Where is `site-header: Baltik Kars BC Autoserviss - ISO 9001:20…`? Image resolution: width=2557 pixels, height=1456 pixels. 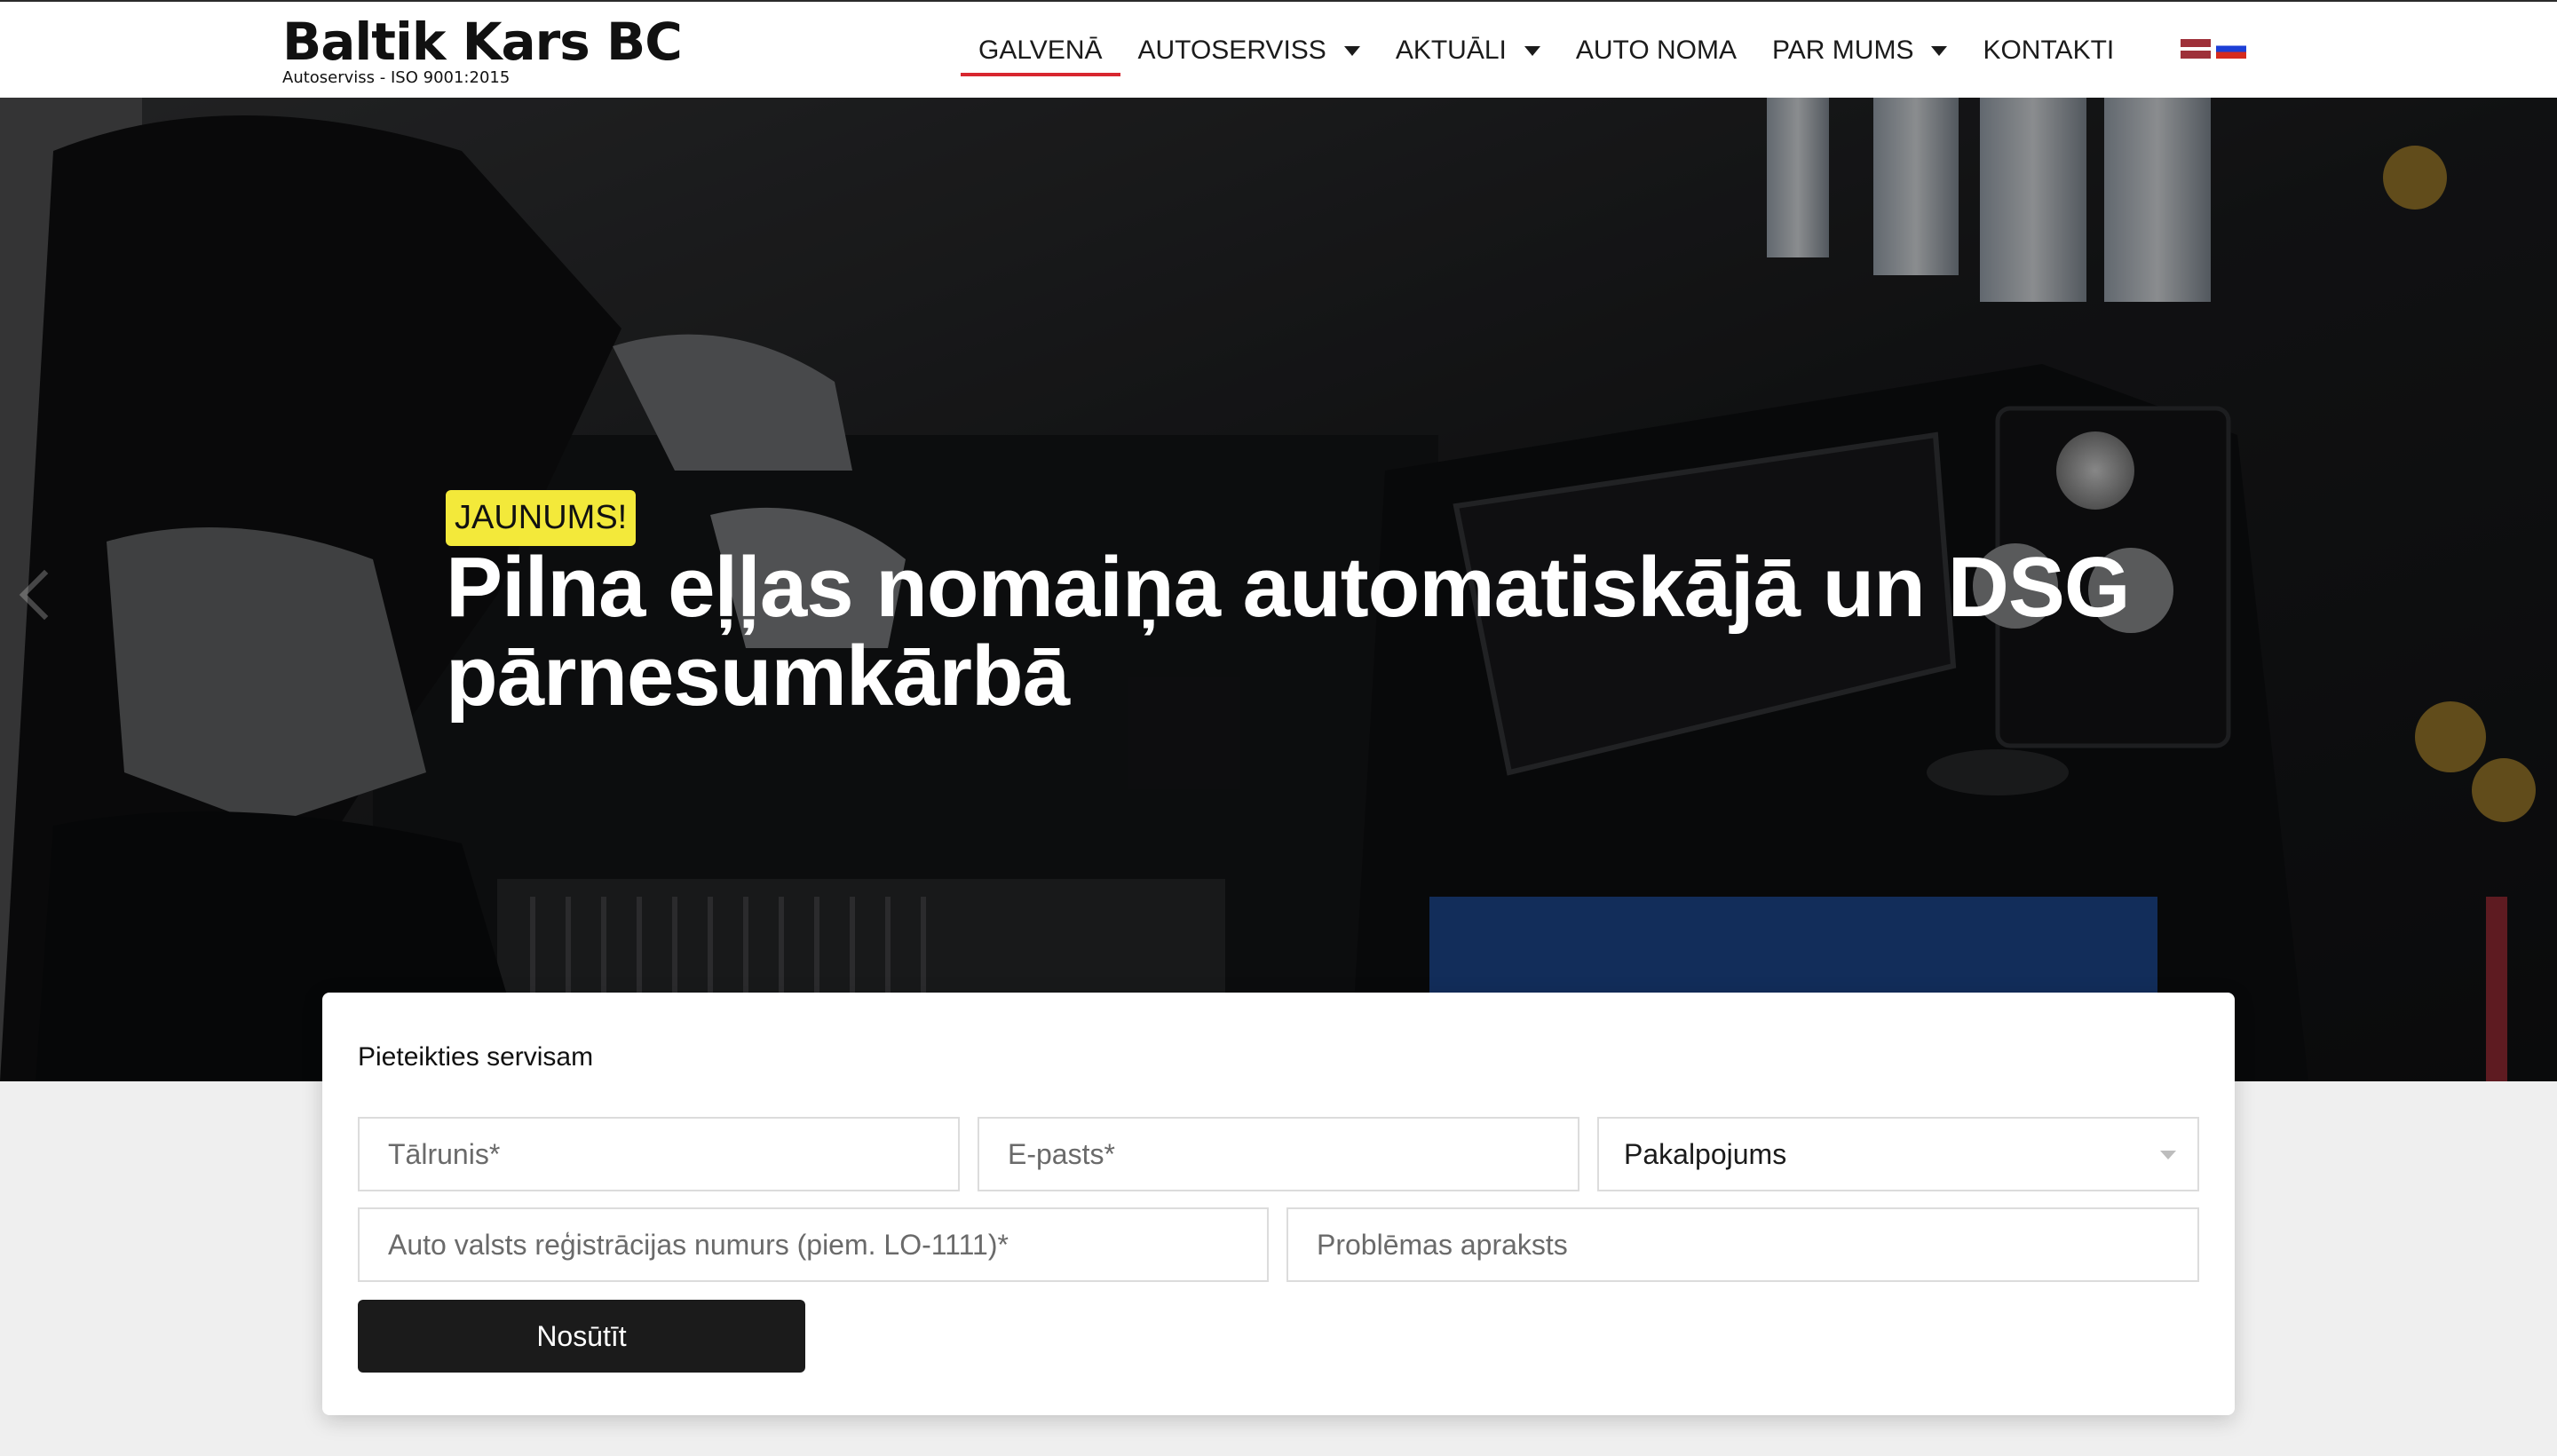
site-header: Baltik Kars BC Autoserviss - ISO 9001:20… is located at coordinates (1278, 49).